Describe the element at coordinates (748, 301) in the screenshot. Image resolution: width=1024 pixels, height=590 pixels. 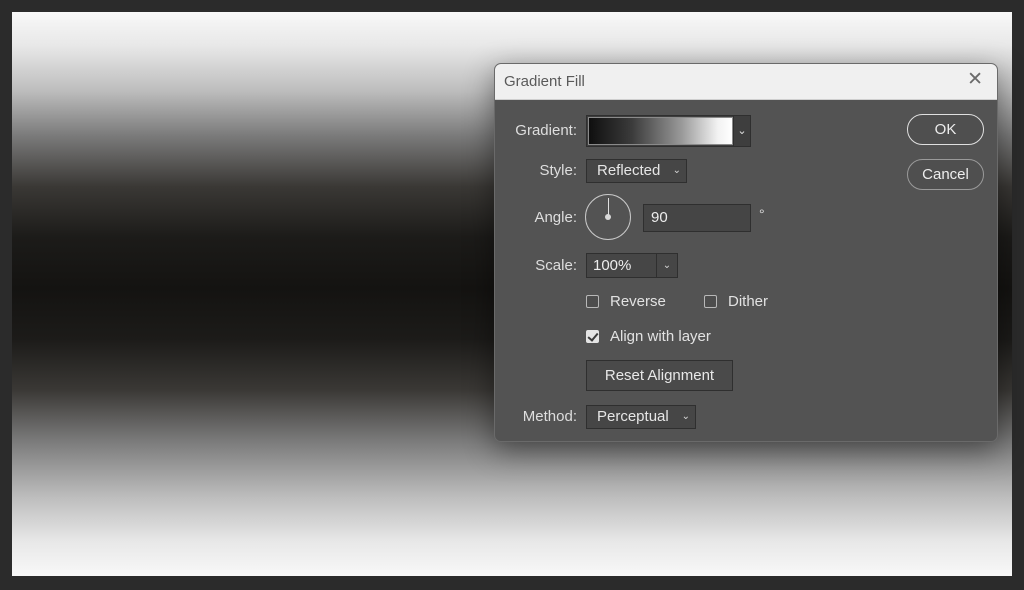
I see `dither-label: Dither` at that location.